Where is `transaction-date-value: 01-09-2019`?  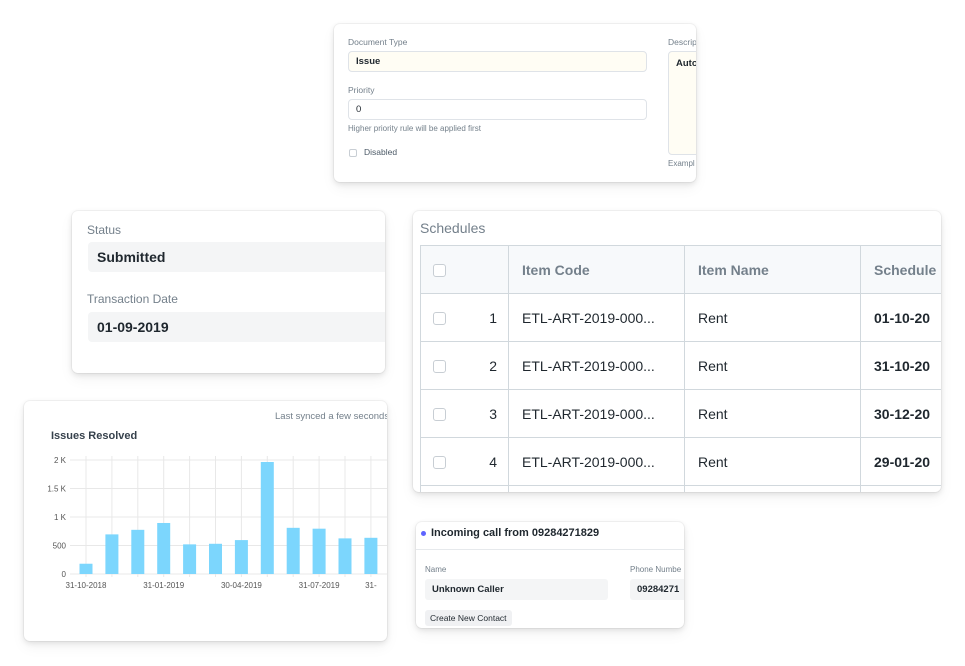
transaction-date-value: 01-09-2019 is located at coordinates (236, 327).